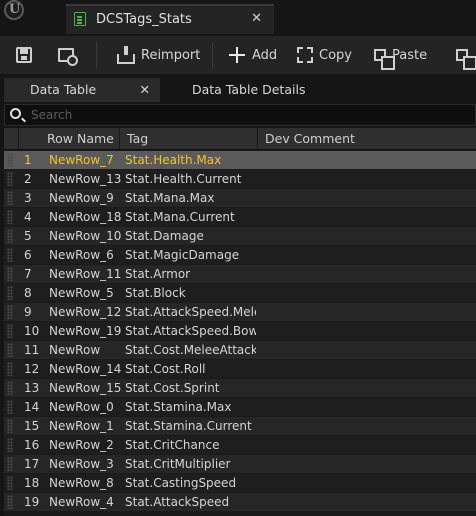 This screenshot has width=476, height=516. What do you see at coordinates (410, 55) in the screenshot?
I see `paste-label: Paste` at bounding box center [410, 55].